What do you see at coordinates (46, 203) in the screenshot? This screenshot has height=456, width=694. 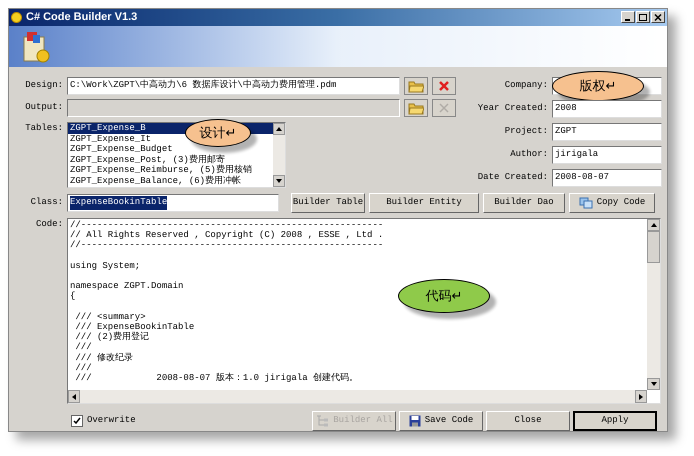 I see `field-label: Class:` at bounding box center [46, 203].